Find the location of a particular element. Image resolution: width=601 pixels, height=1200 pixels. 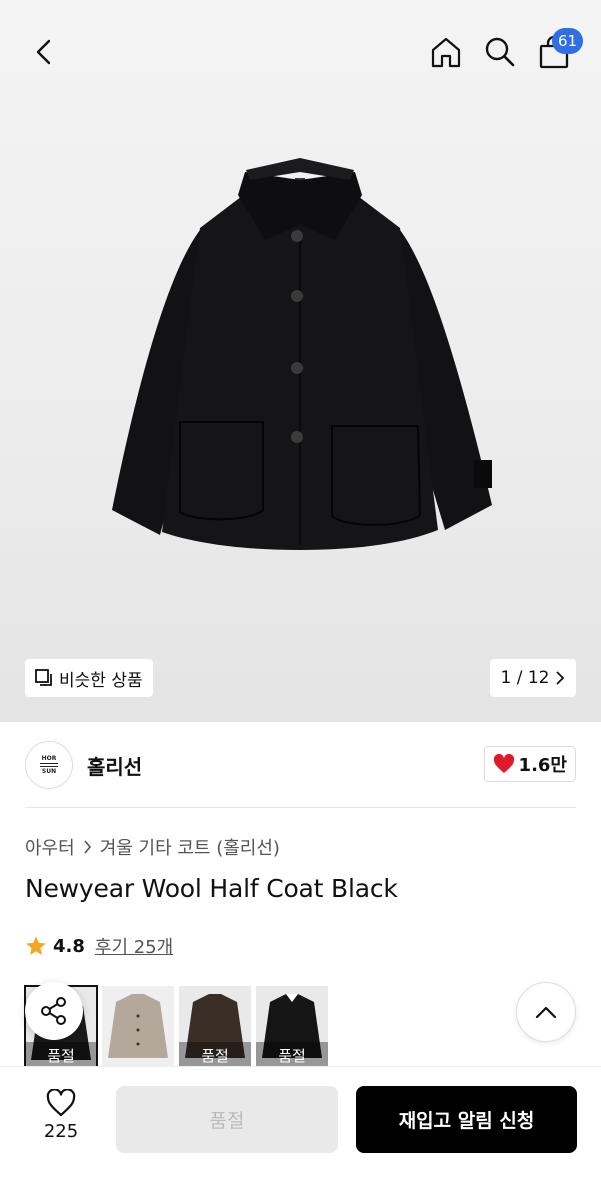

rating-row: 4.8 후기 25개 is located at coordinates (99, 946).